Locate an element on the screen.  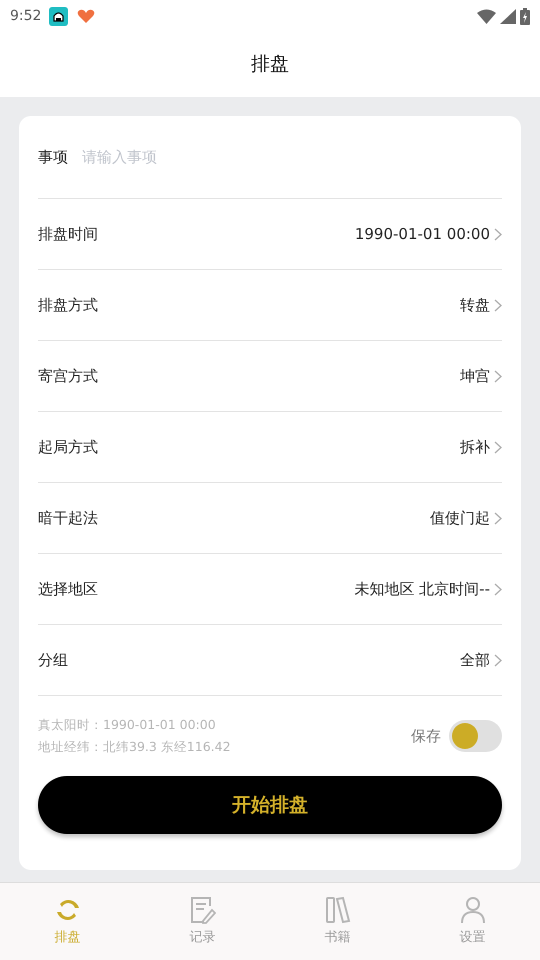
person-icon is located at coordinates (473, 910).